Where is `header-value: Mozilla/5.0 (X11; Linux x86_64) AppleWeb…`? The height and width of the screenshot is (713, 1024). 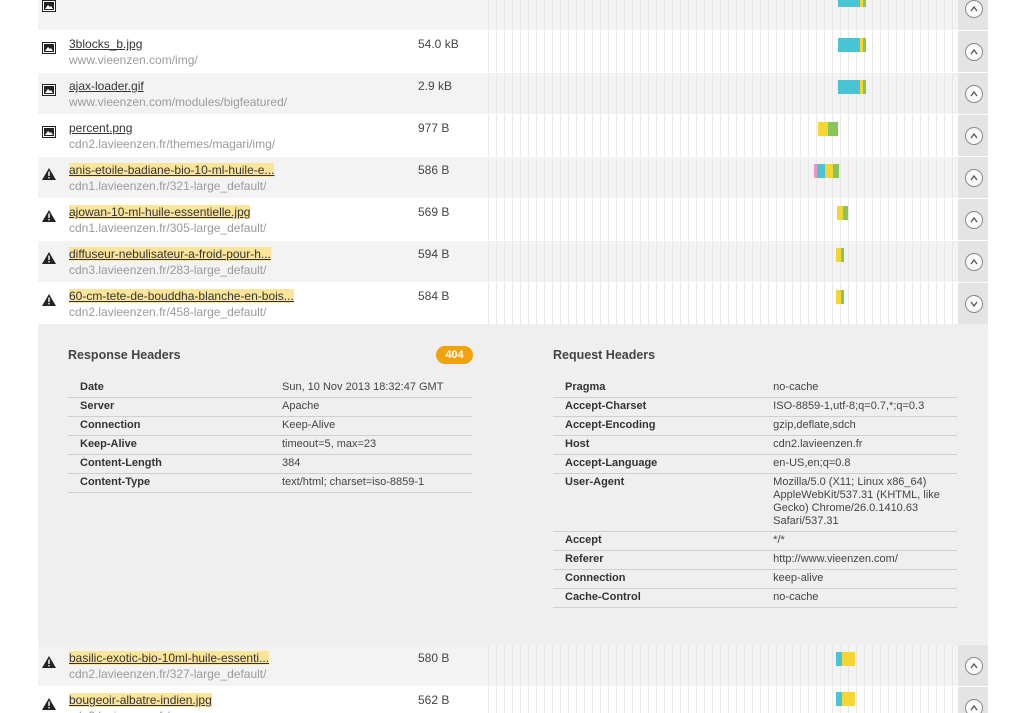 header-value: Mozilla/5.0 (X11; Linux x86_64) AppleWeb… is located at coordinates (859, 502).